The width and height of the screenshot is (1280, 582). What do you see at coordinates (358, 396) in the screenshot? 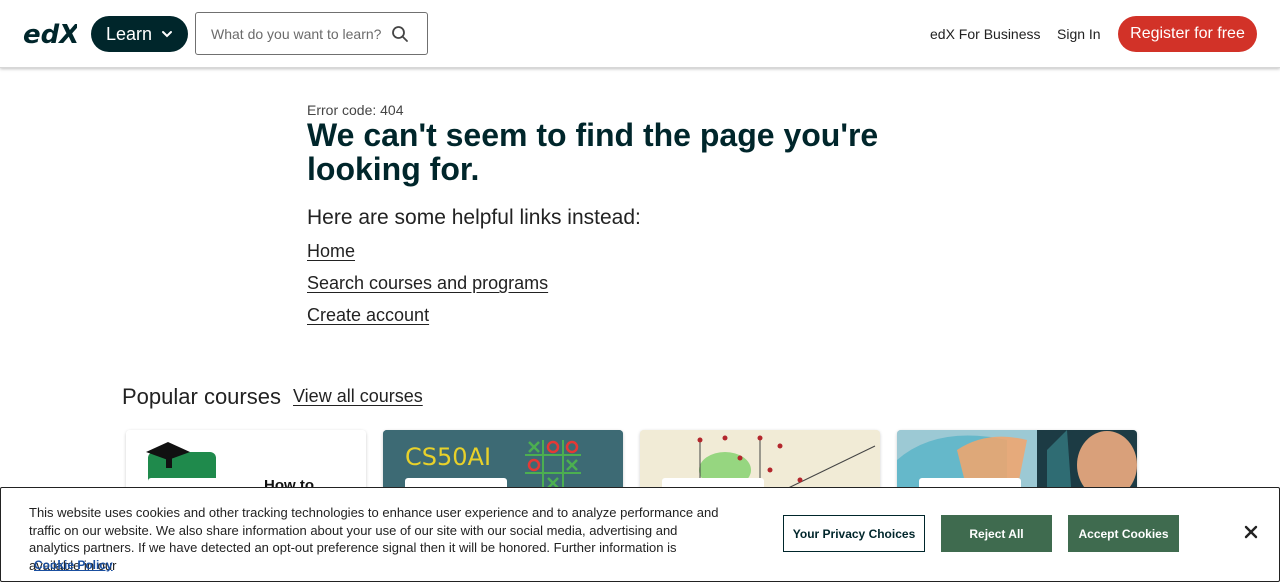
I see `view-all-courses-link: View all courses` at bounding box center [358, 396].